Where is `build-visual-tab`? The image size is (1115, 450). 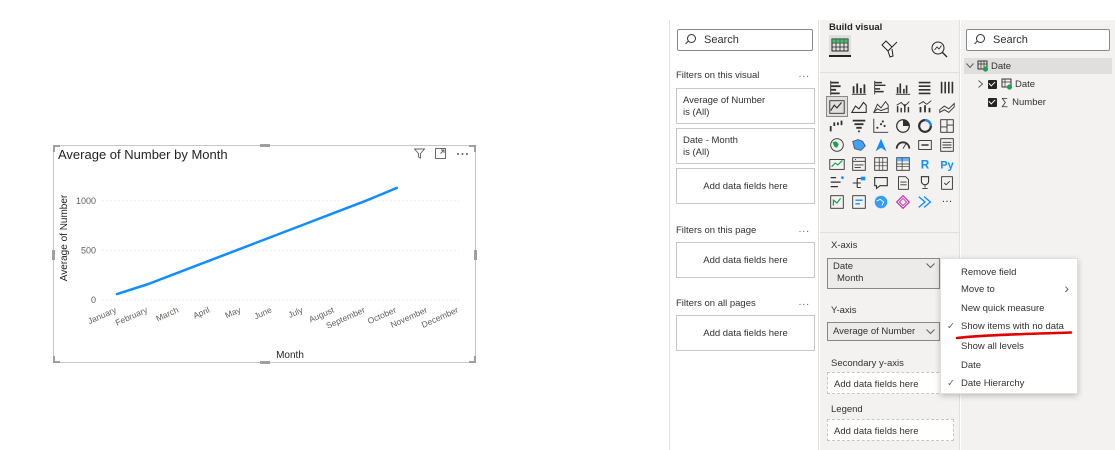
build-visual-tab is located at coordinates (840, 46).